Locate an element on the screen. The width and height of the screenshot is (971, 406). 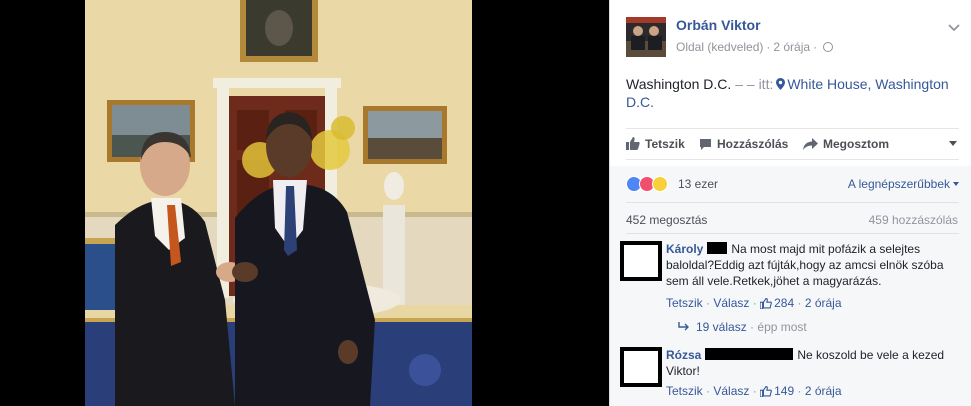
post-meta: Oldal (kedveled) · 2 órája · is located at coordinates (755, 47).